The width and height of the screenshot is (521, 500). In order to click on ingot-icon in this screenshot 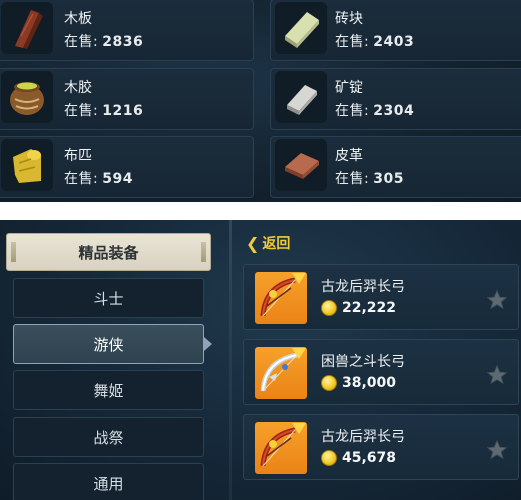, I will do `click(301, 97)`.